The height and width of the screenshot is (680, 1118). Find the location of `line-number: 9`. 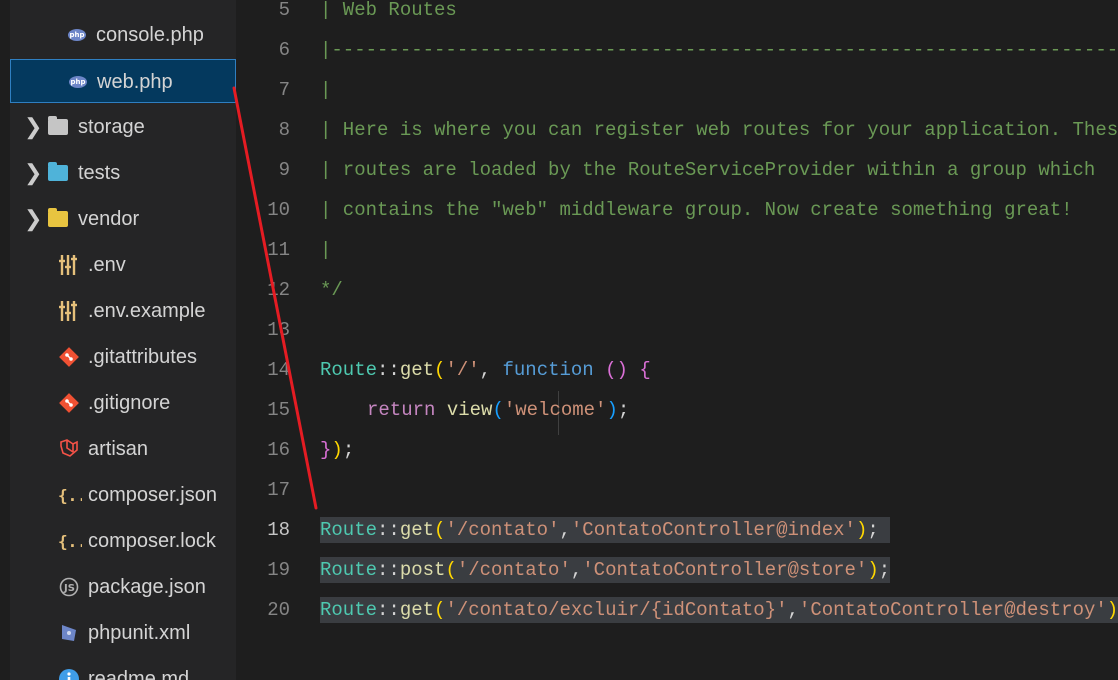

line-number: 9 is located at coordinates (284, 170).